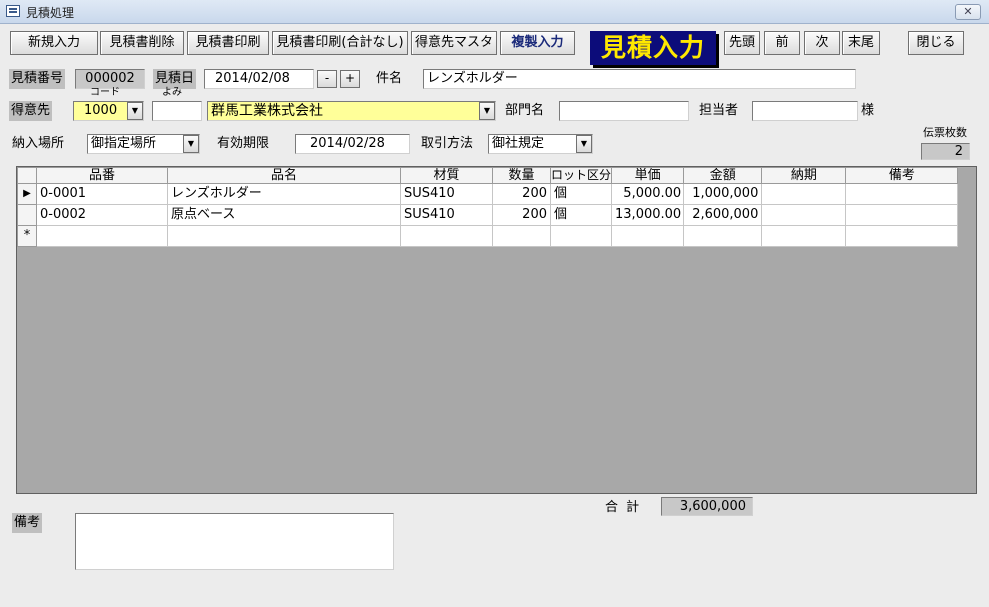 The image size is (989, 607). Describe the element at coordinates (805, 111) in the screenshot. I see `person-field` at that location.